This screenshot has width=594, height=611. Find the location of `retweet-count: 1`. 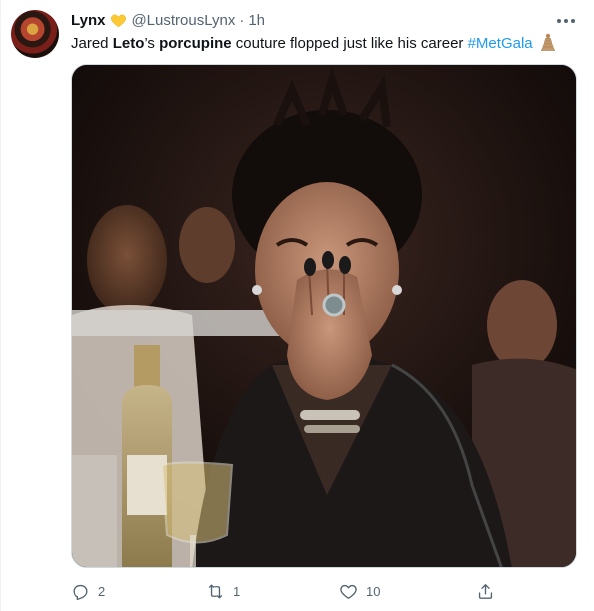

retweet-count: 1 is located at coordinates (237, 591).